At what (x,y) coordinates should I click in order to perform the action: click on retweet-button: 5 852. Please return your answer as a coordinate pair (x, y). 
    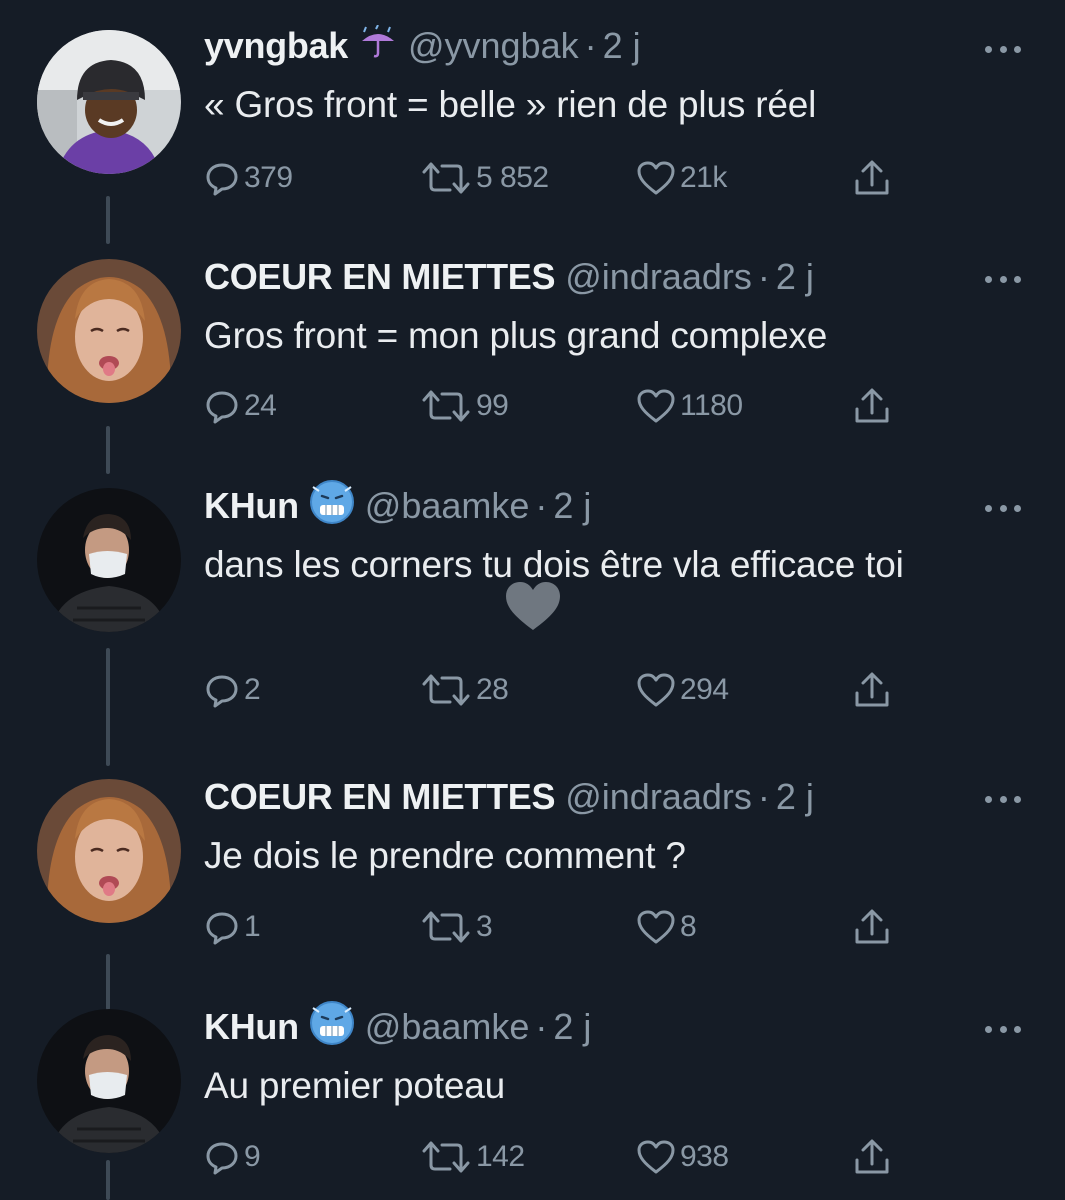
    Looking at the image, I should click on (484, 178).